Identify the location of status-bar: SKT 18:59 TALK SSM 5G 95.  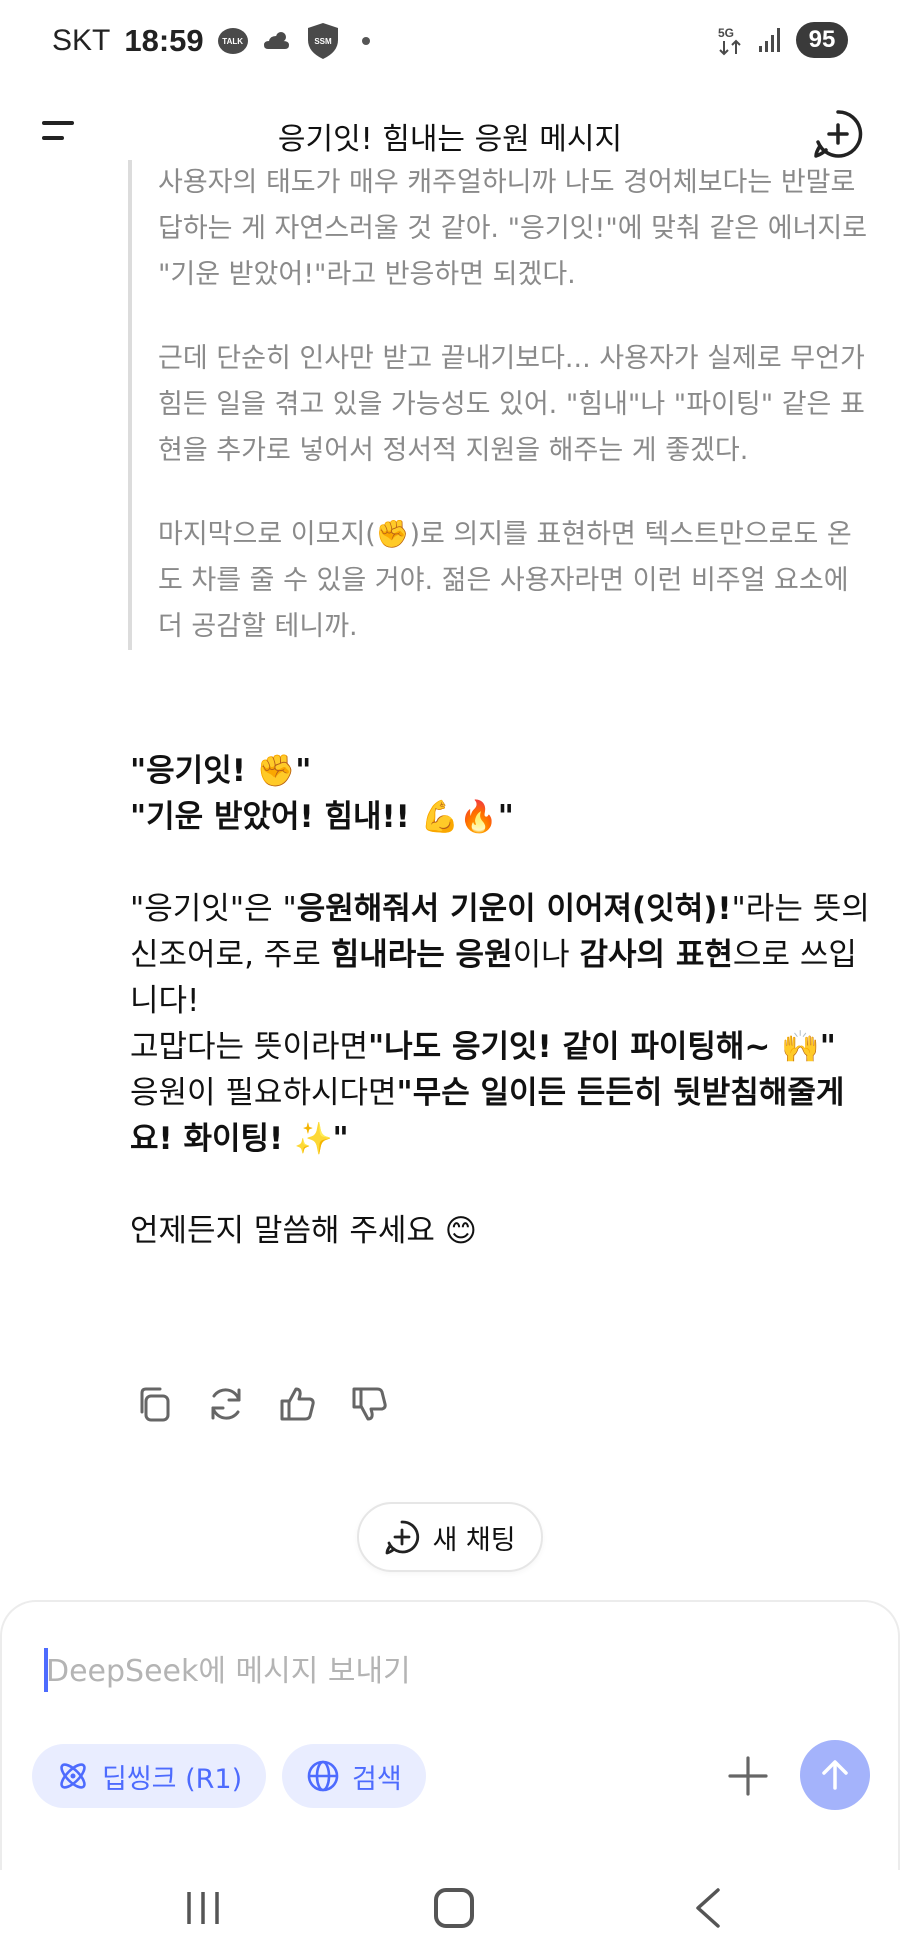
(450, 42).